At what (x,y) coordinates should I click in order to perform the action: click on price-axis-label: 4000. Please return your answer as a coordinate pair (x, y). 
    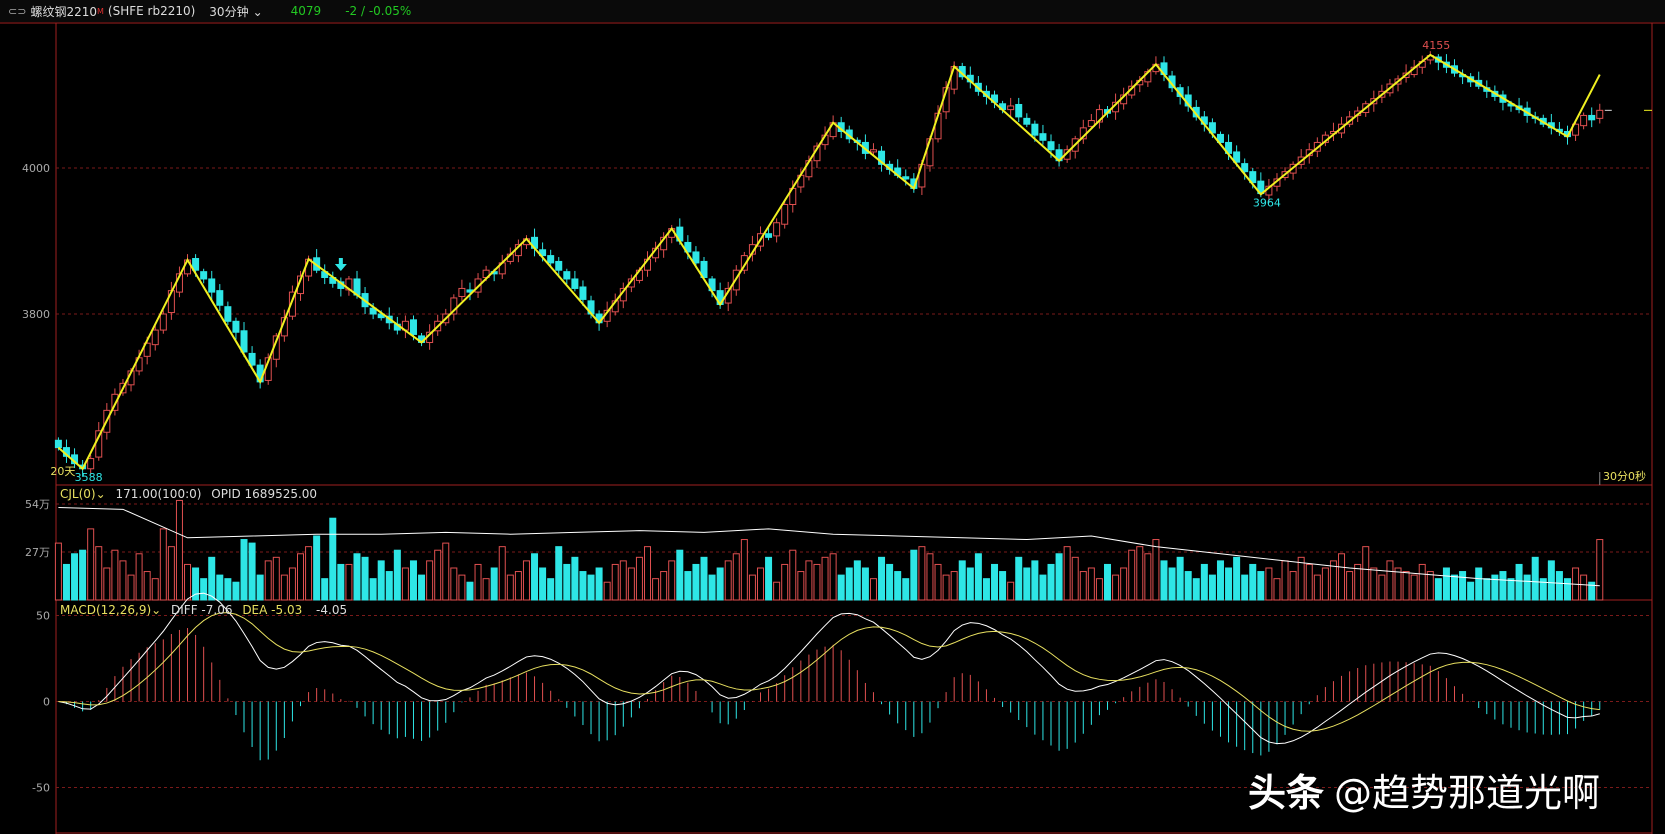
    Looking at the image, I should click on (36, 168).